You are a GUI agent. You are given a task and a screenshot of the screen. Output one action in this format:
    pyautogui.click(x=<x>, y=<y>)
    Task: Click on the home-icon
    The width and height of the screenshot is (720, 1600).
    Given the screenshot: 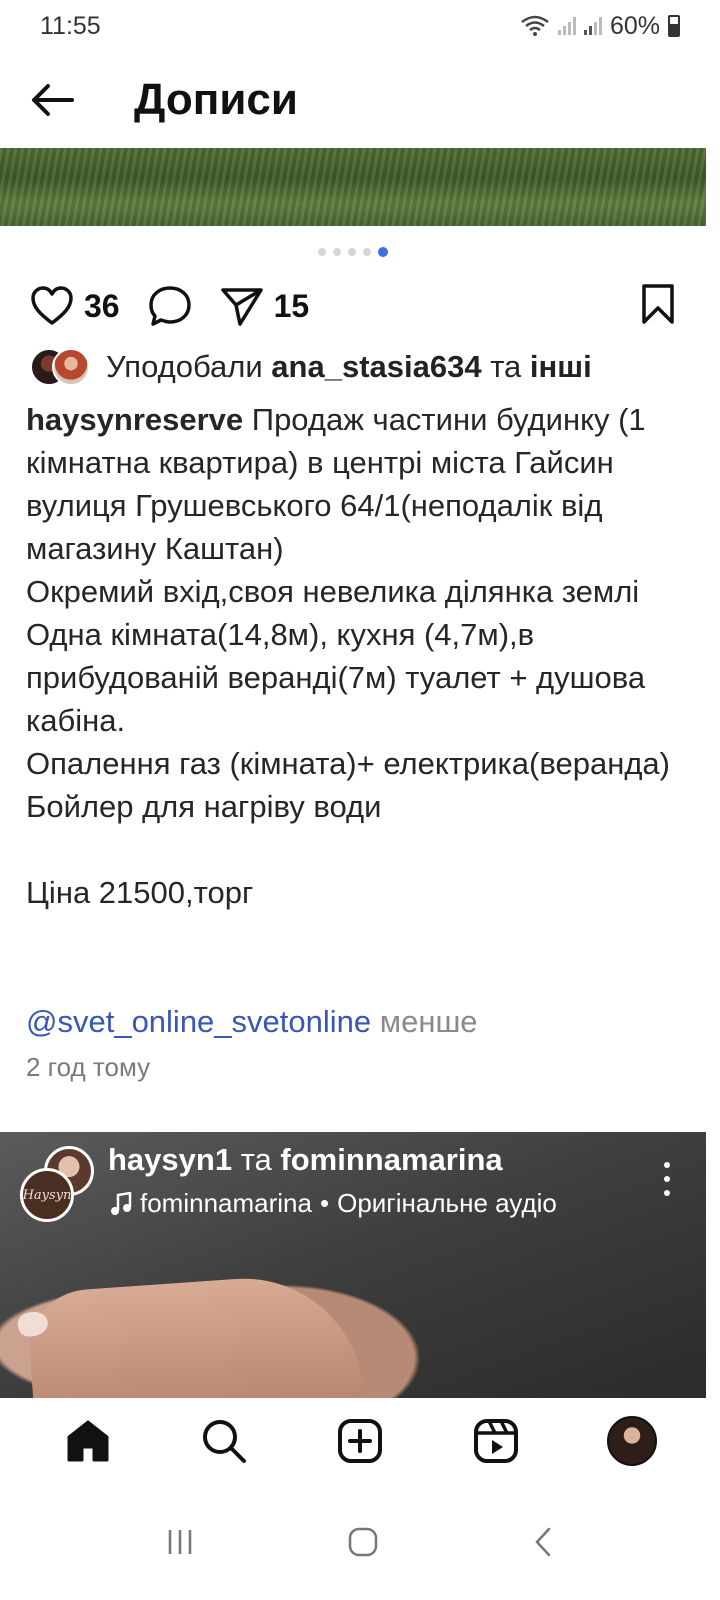 What is the action you would take?
    pyautogui.click(x=88, y=1441)
    